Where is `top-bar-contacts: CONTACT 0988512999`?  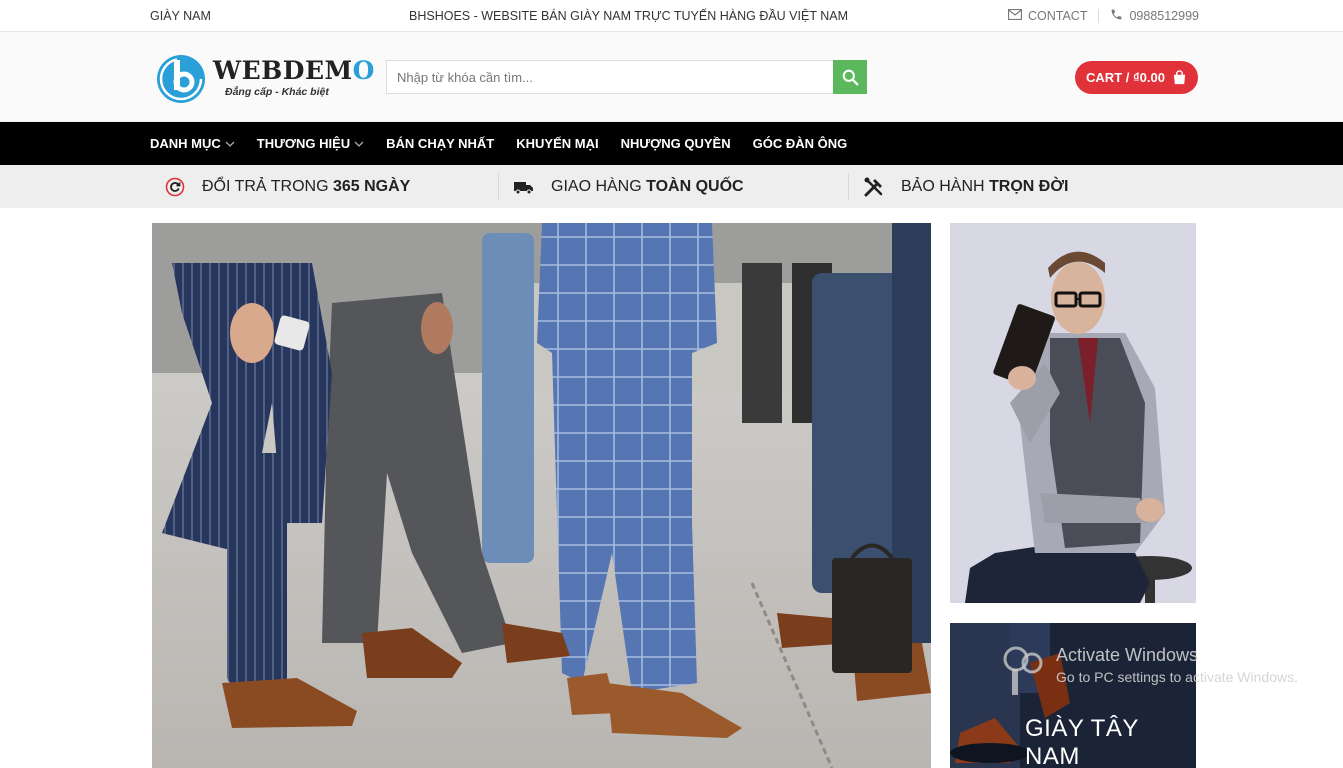
top-bar-contacts: CONTACT 0988512999 is located at coordinates (1103, 16).